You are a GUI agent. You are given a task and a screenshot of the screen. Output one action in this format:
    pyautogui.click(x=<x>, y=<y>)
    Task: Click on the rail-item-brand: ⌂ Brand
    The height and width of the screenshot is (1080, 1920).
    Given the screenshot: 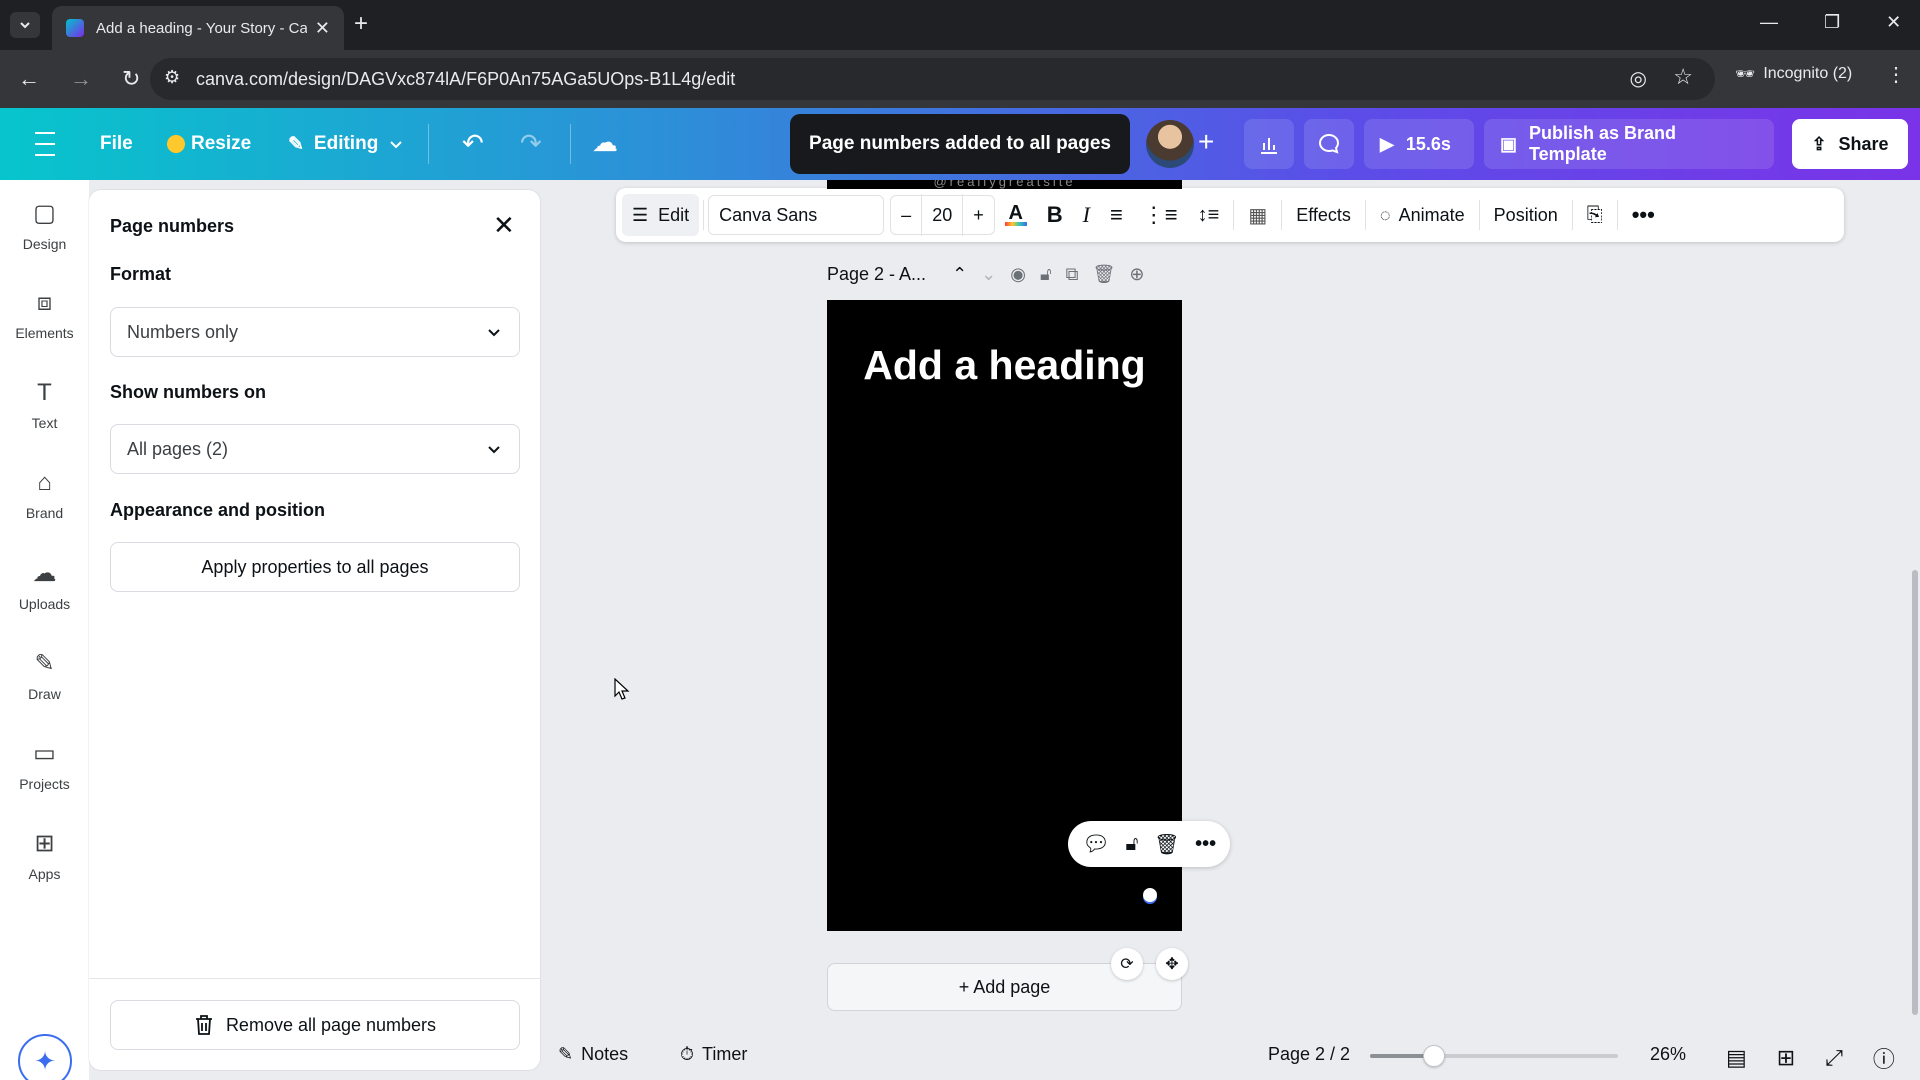 What is the action you would take?
    pyautogui.click(x=44, y=495)
    